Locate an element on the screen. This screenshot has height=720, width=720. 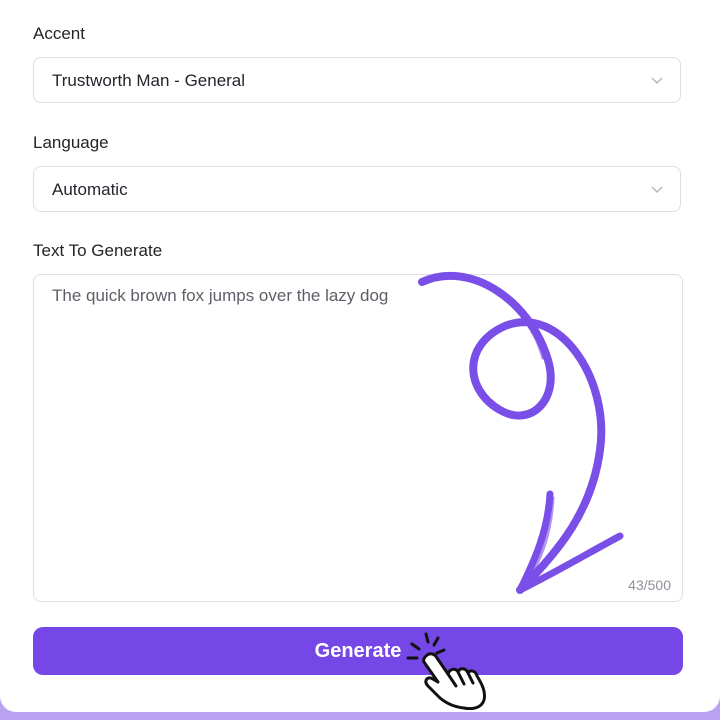
character-counter: 43/500 is located at coordinates (649, 585).